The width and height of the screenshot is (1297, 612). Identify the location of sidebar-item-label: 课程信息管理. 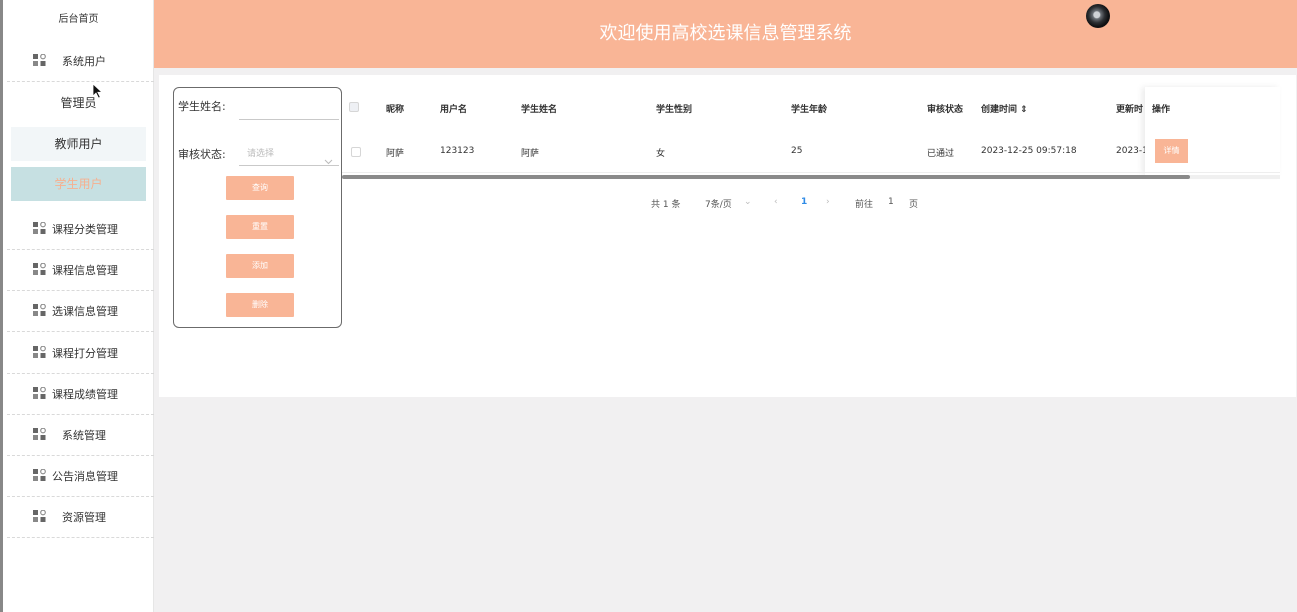
(85, 270).